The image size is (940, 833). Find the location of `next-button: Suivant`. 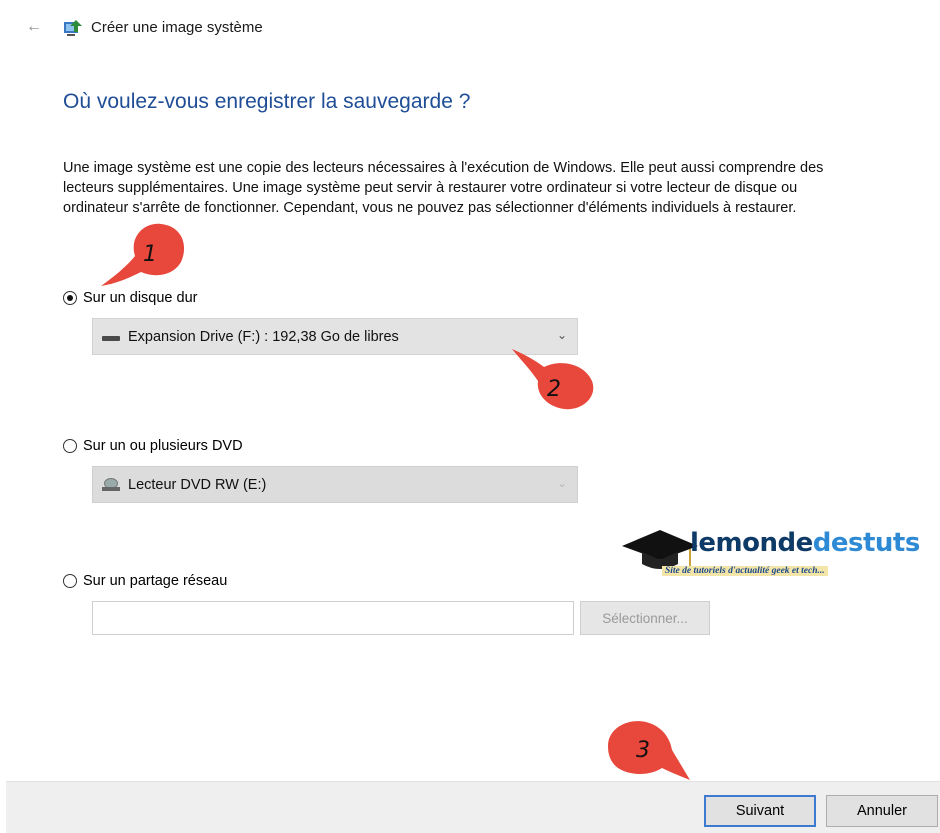

next-button: Suivant is located at coordinates (760, 811).